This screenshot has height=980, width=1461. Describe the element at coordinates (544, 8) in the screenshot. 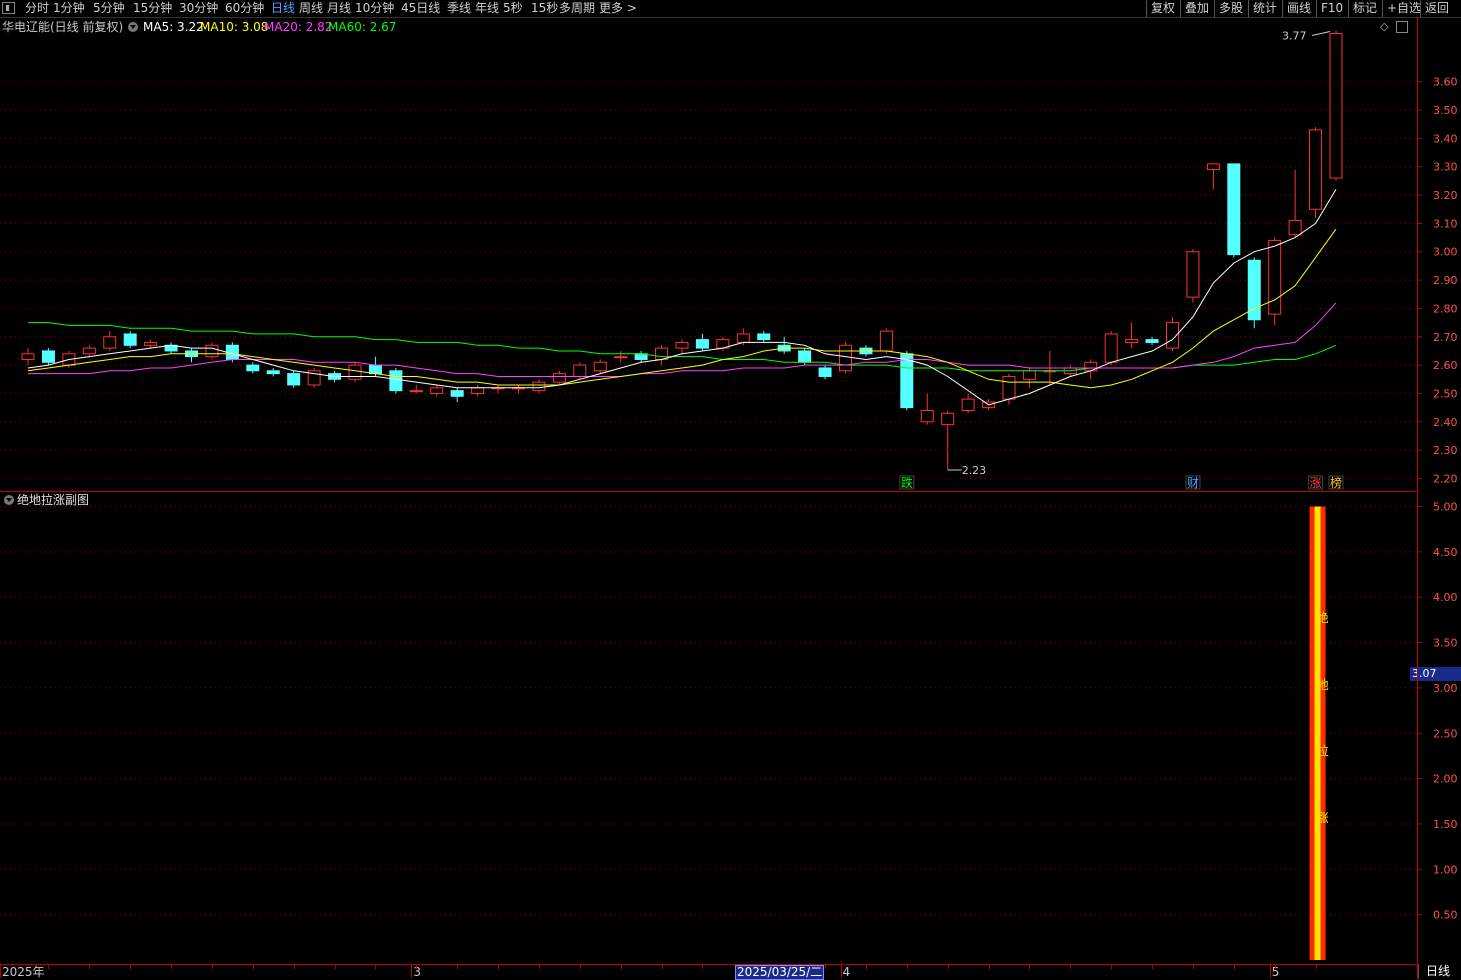

I see `tab-14: 15秒` at that location.